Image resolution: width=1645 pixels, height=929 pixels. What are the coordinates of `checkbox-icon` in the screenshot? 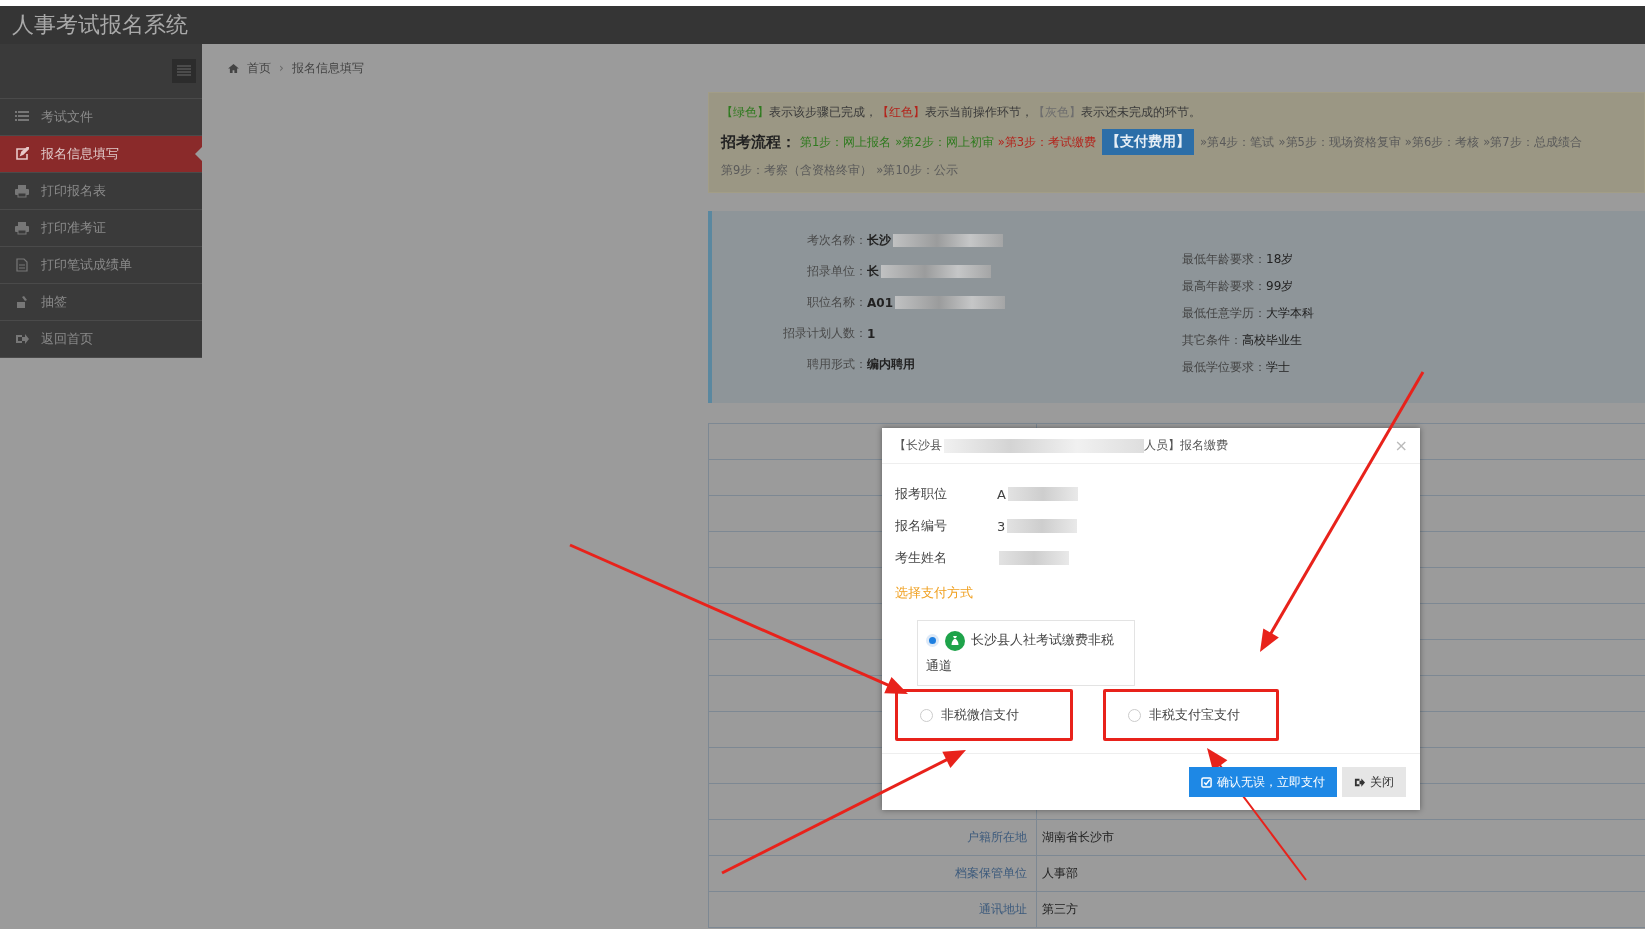 It's located at (1206, 782).